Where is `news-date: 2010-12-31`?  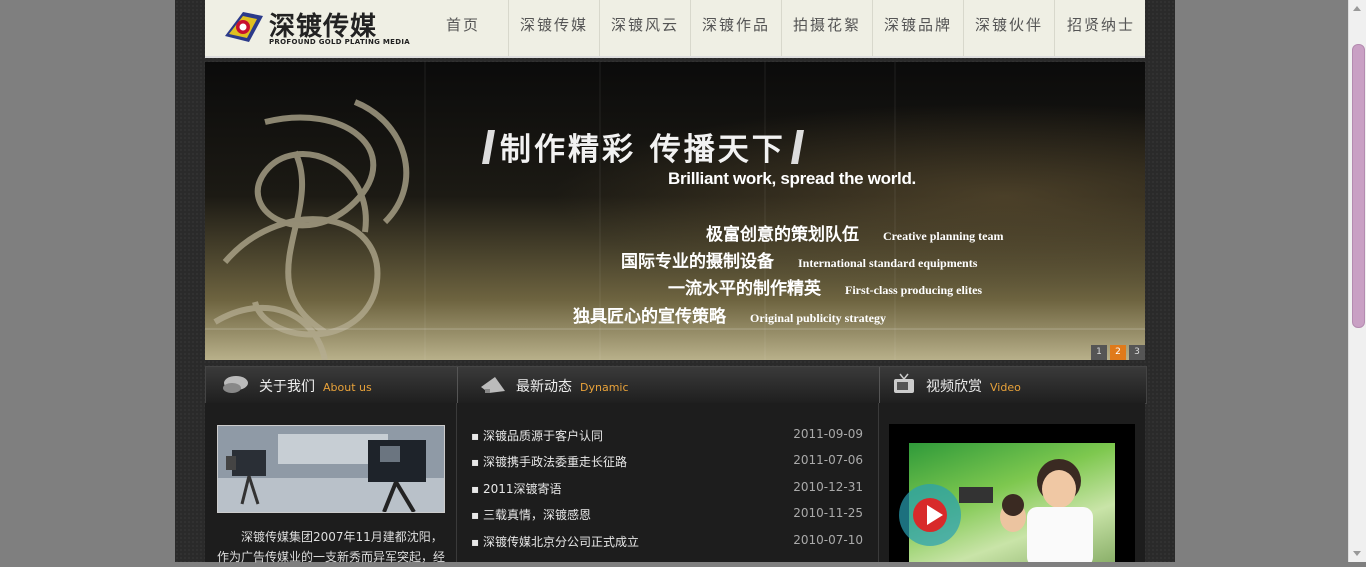 news-date: 2010-12-31 is located at coordinates (828, 486).